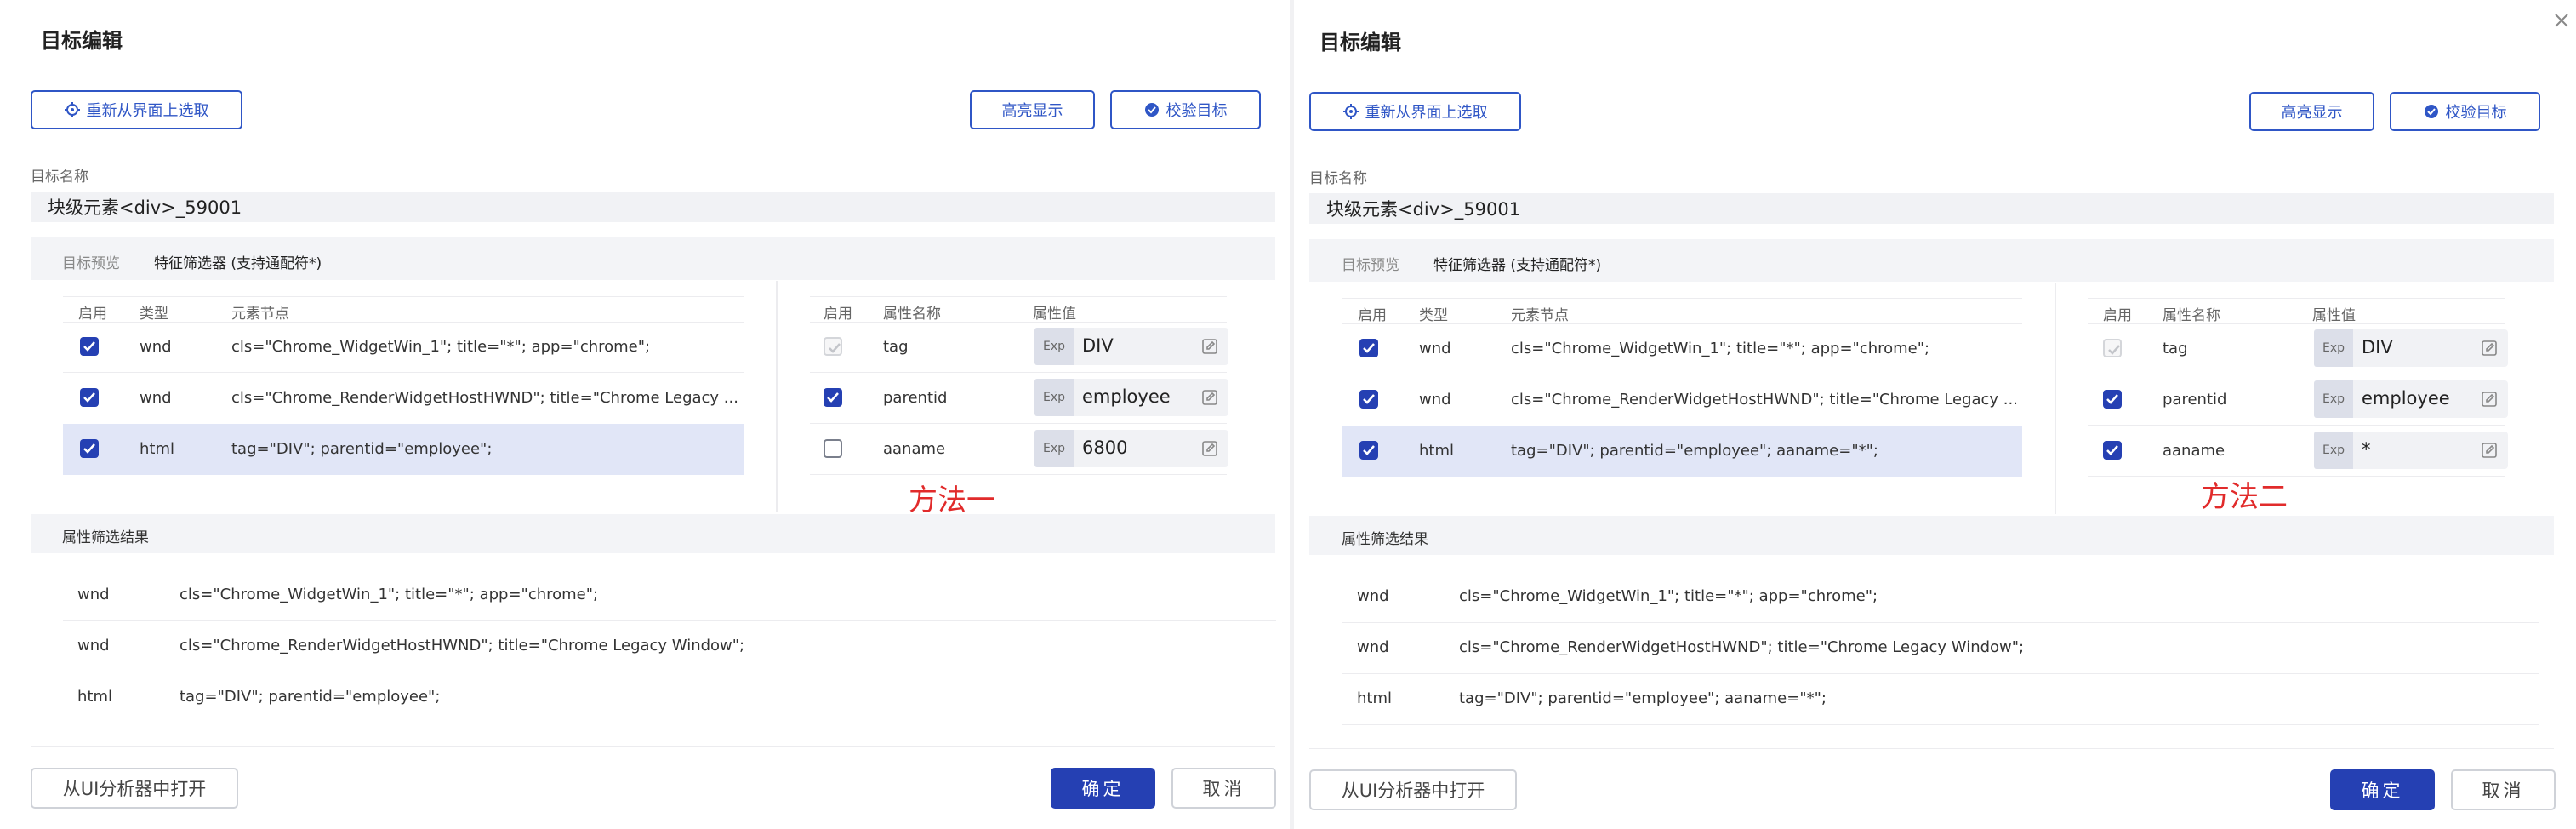  What do you see at coordinates (1373, 596) in the screenshot?
I see `result-type: wnd` at bounding box center [1373, 596].